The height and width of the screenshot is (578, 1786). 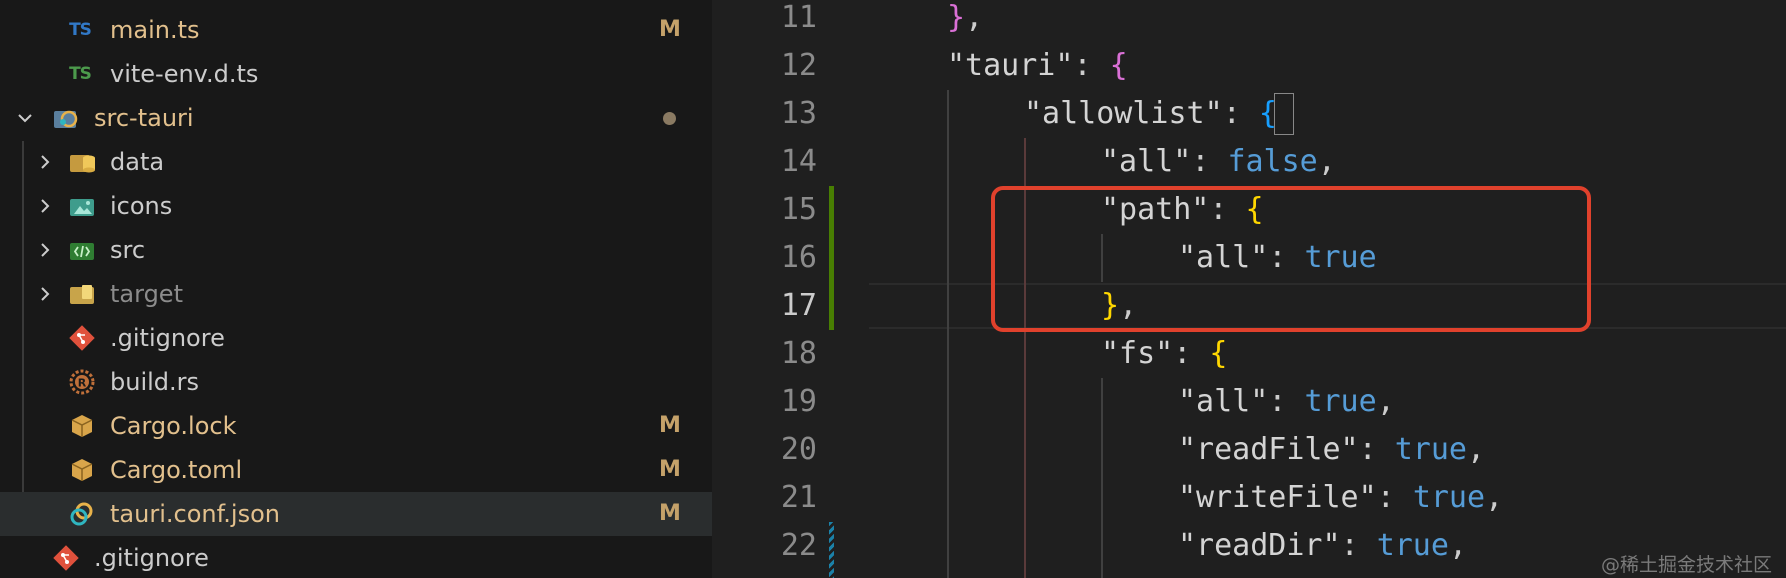 I want to click on line-number: 15, so click(x=798, y=209).